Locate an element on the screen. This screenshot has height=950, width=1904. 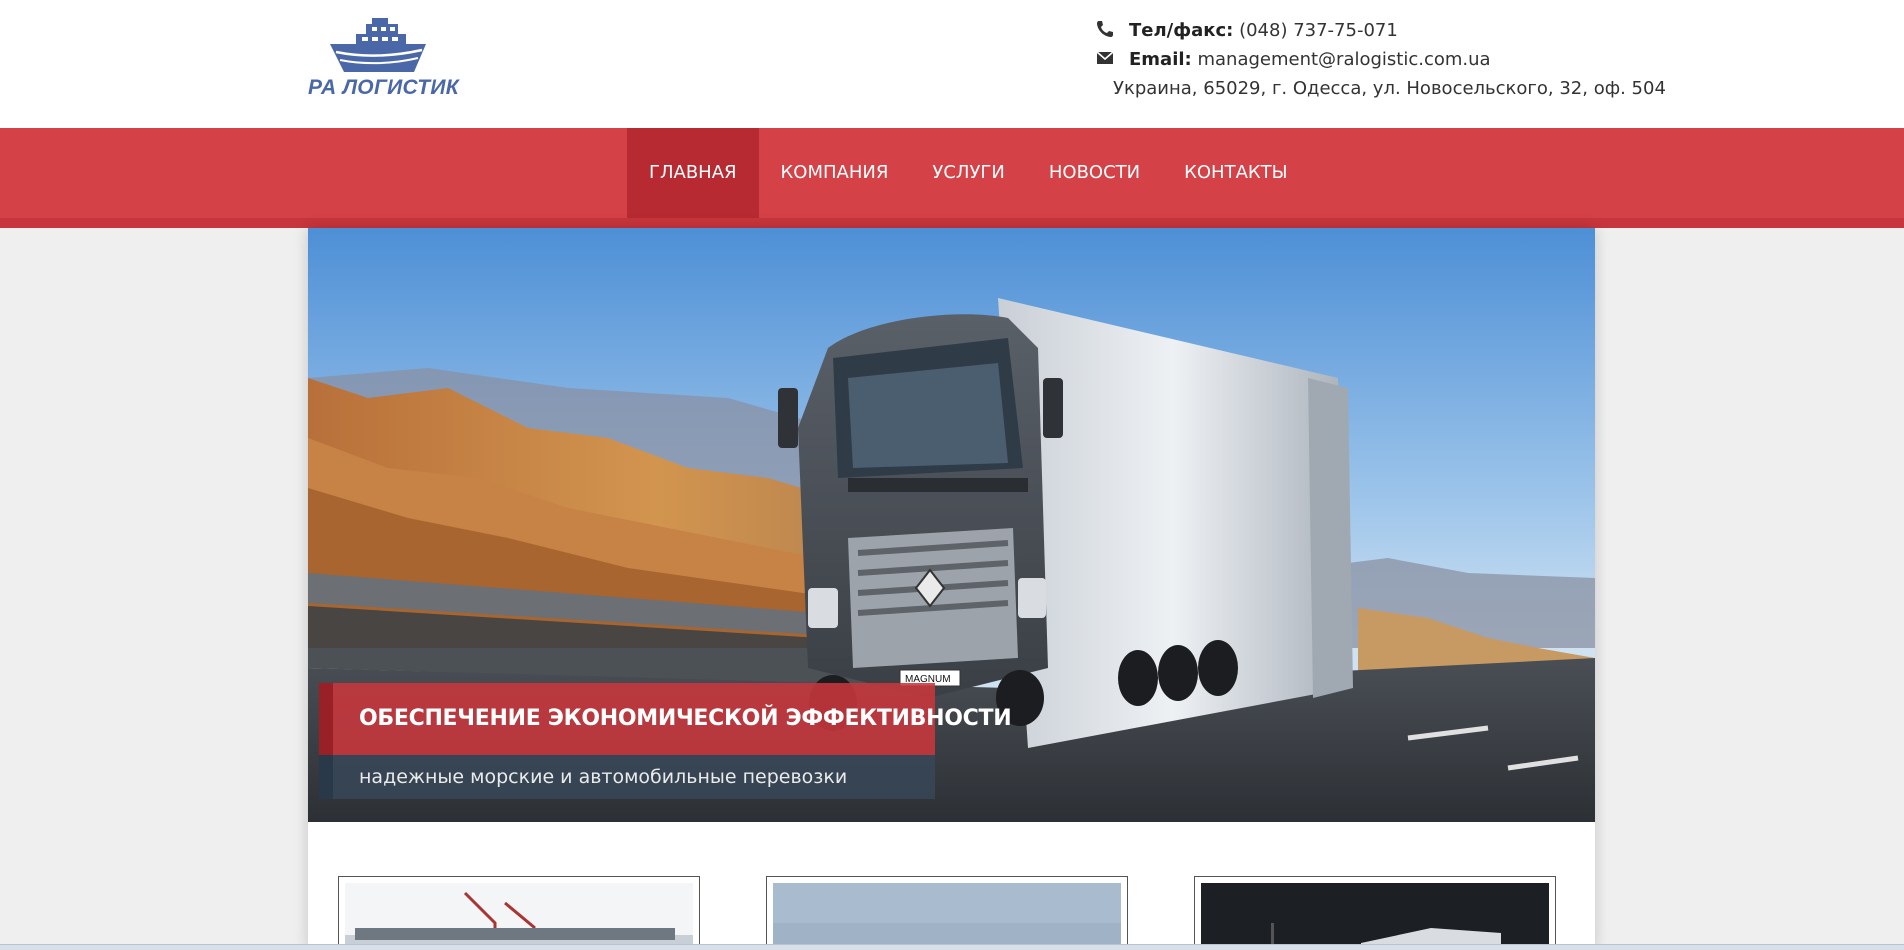
logo-text: РА ЛОГИСТИК is located at coordinates (383, 87).